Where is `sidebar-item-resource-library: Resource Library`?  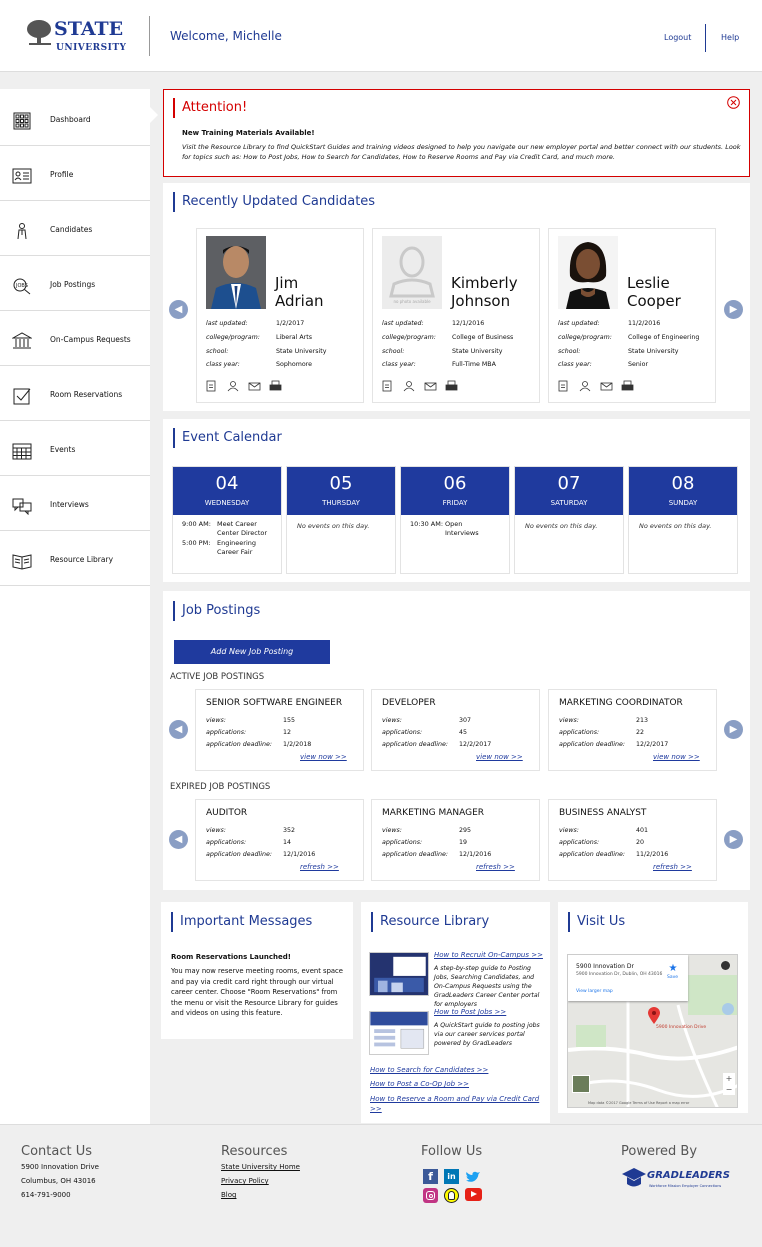
sidebar-item-resource-library: Resource Library is located at coordinates (75, 558).